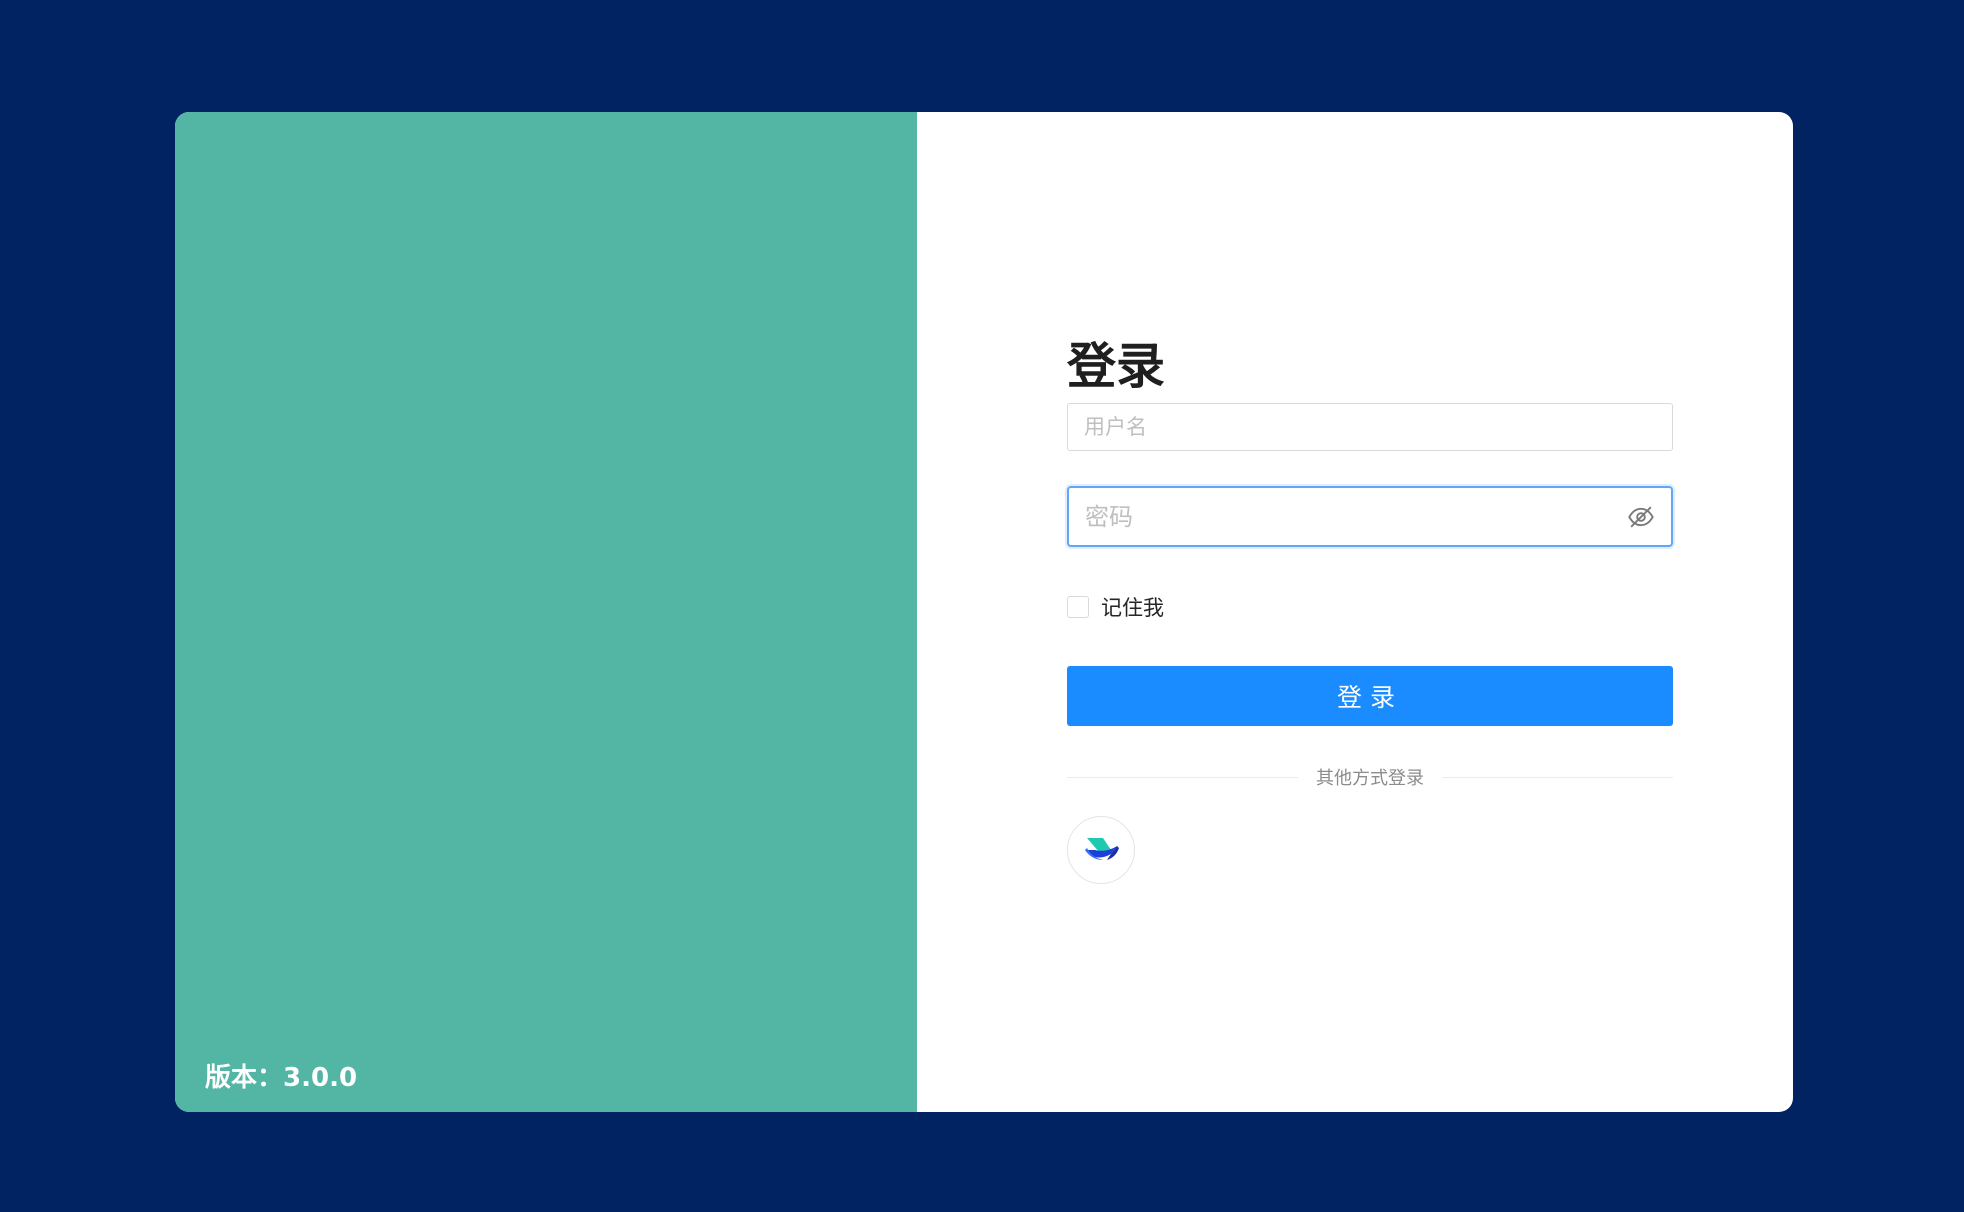 This screenshot has width=1964, height=1212. I want to click on remember-me: 记住我, so click(1370, 607).